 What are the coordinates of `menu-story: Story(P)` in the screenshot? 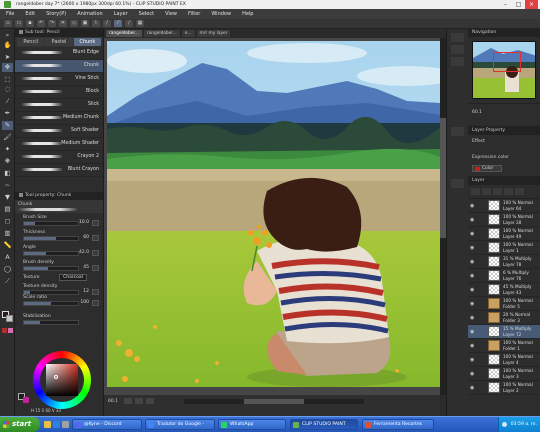 It's located at (56, 14).